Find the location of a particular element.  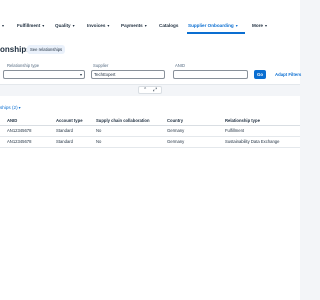

nav-menu-label: Catalogs is located at coordinates (169, 25).